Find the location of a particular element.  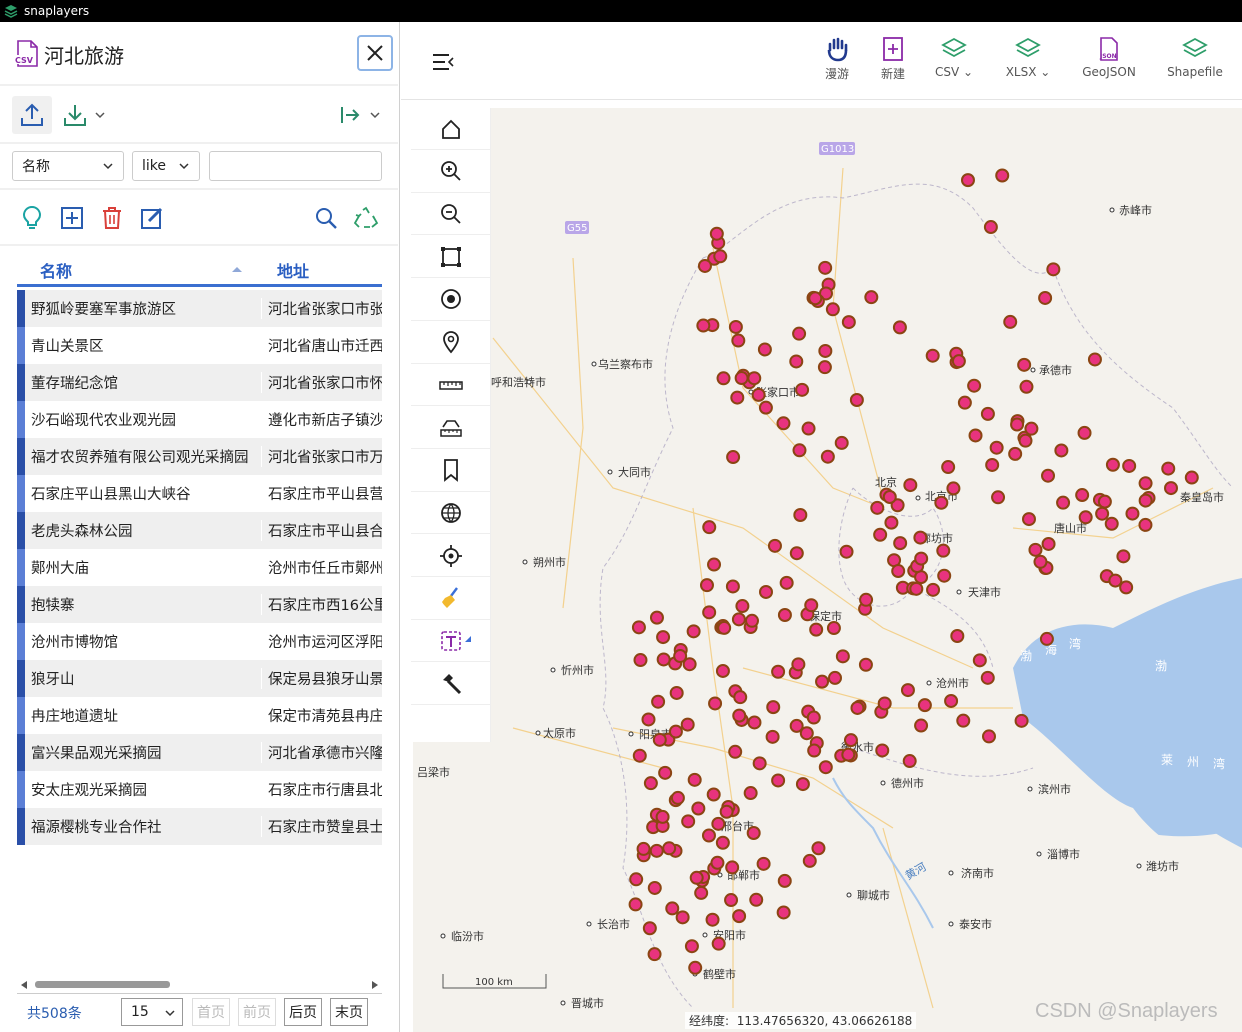

tools-button is located at coordinates (451, 684).